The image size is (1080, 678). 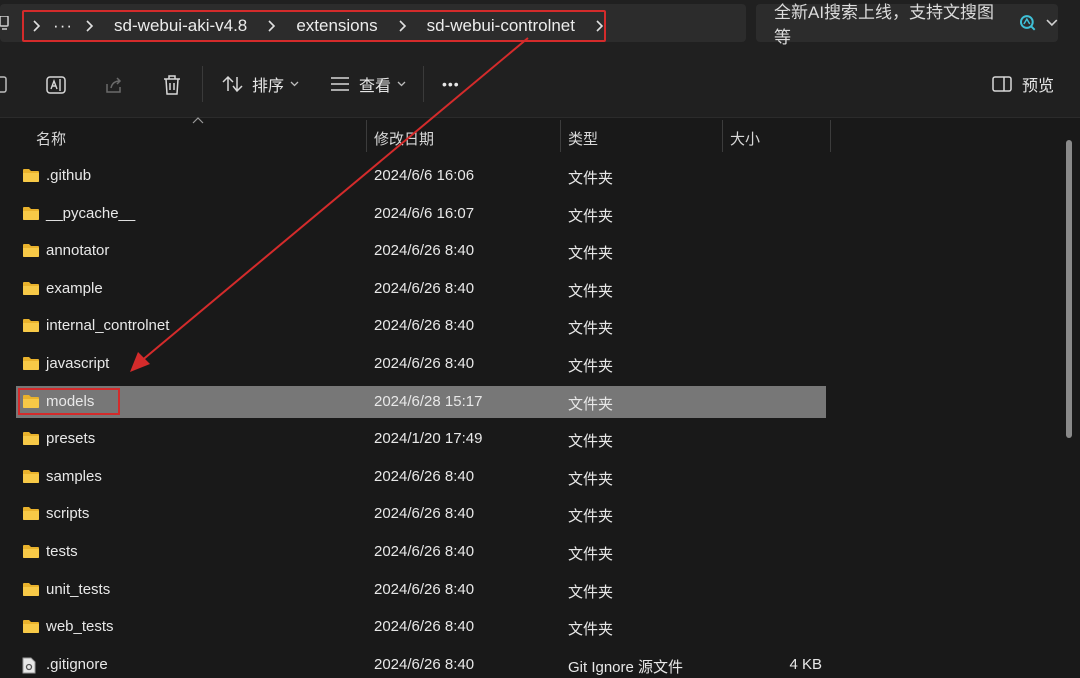 I want to click on file-type: Git Ignore 源文件, so click(x=626, y=667).